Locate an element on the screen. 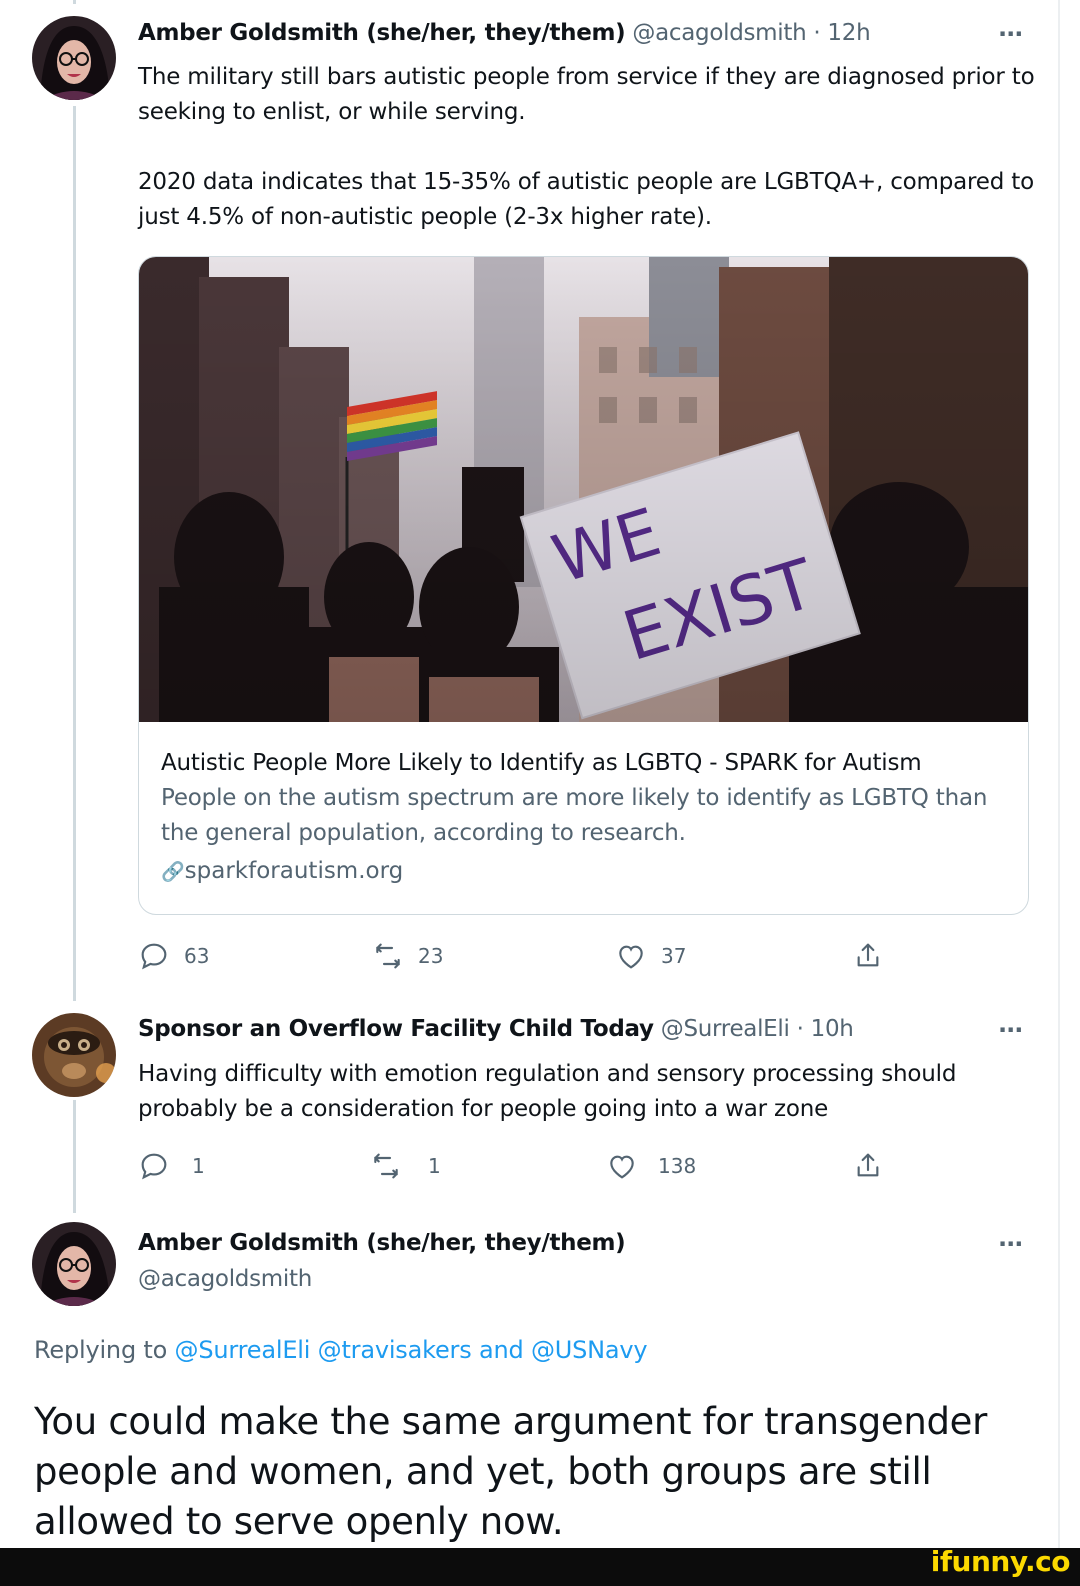  tweet-header: Amber Goldsmith (she/her, they/them) is located at coordinates (382, 1243).